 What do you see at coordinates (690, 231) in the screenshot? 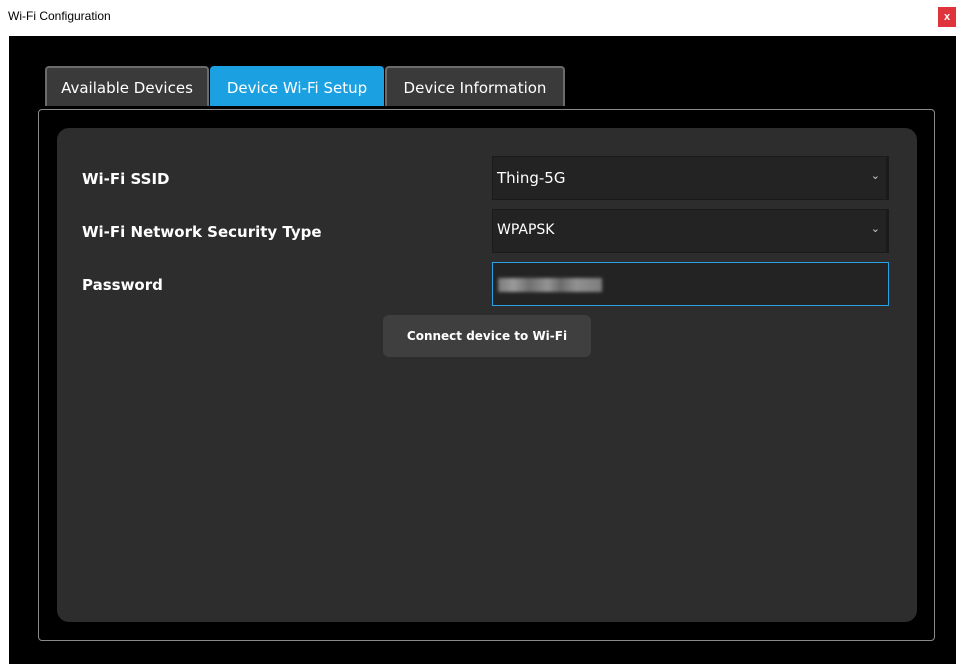
I see `security-type-select: WPAPSK ⌄` at bounding box center [690, 231].